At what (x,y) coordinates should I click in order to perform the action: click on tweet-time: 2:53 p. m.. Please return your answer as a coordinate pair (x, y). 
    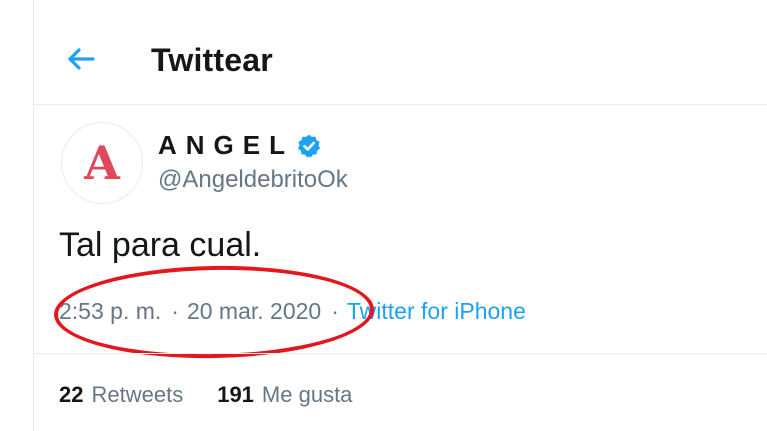
    Looking at the image, I should click on (110, 311).